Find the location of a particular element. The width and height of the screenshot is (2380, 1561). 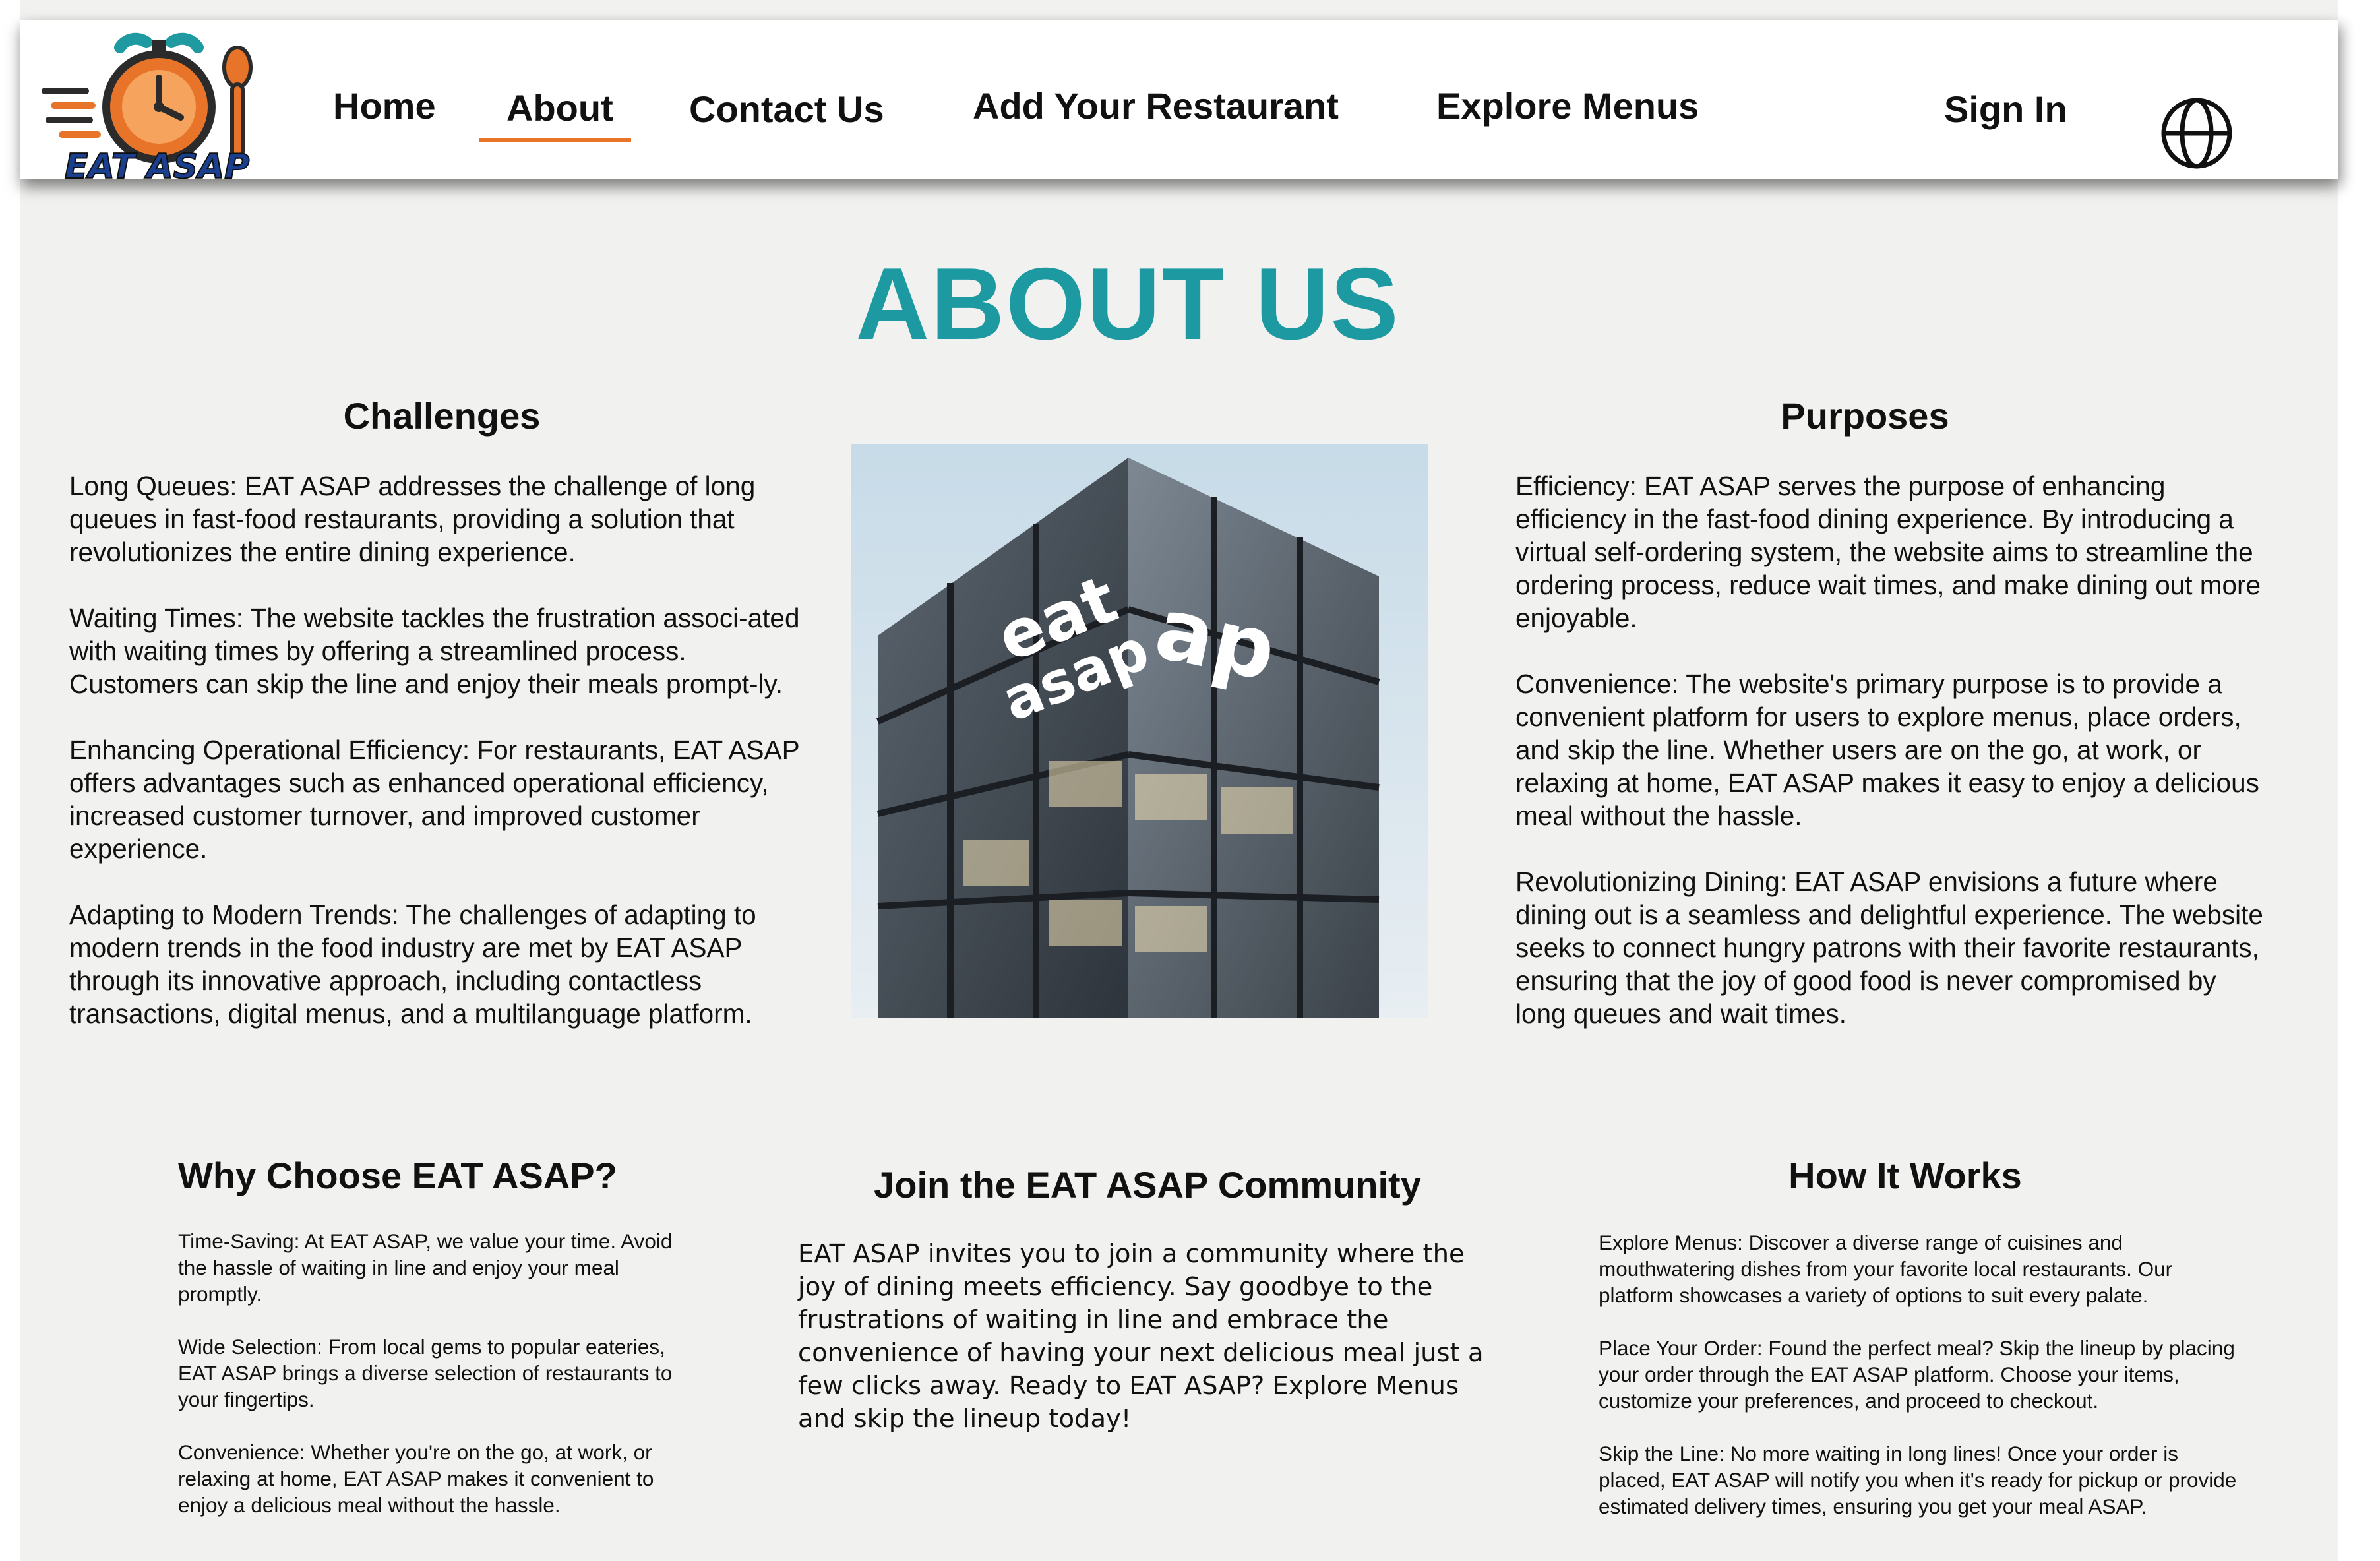

join-heading: Join the EAT ASAP Community is located at coordinates (1147, 1185).